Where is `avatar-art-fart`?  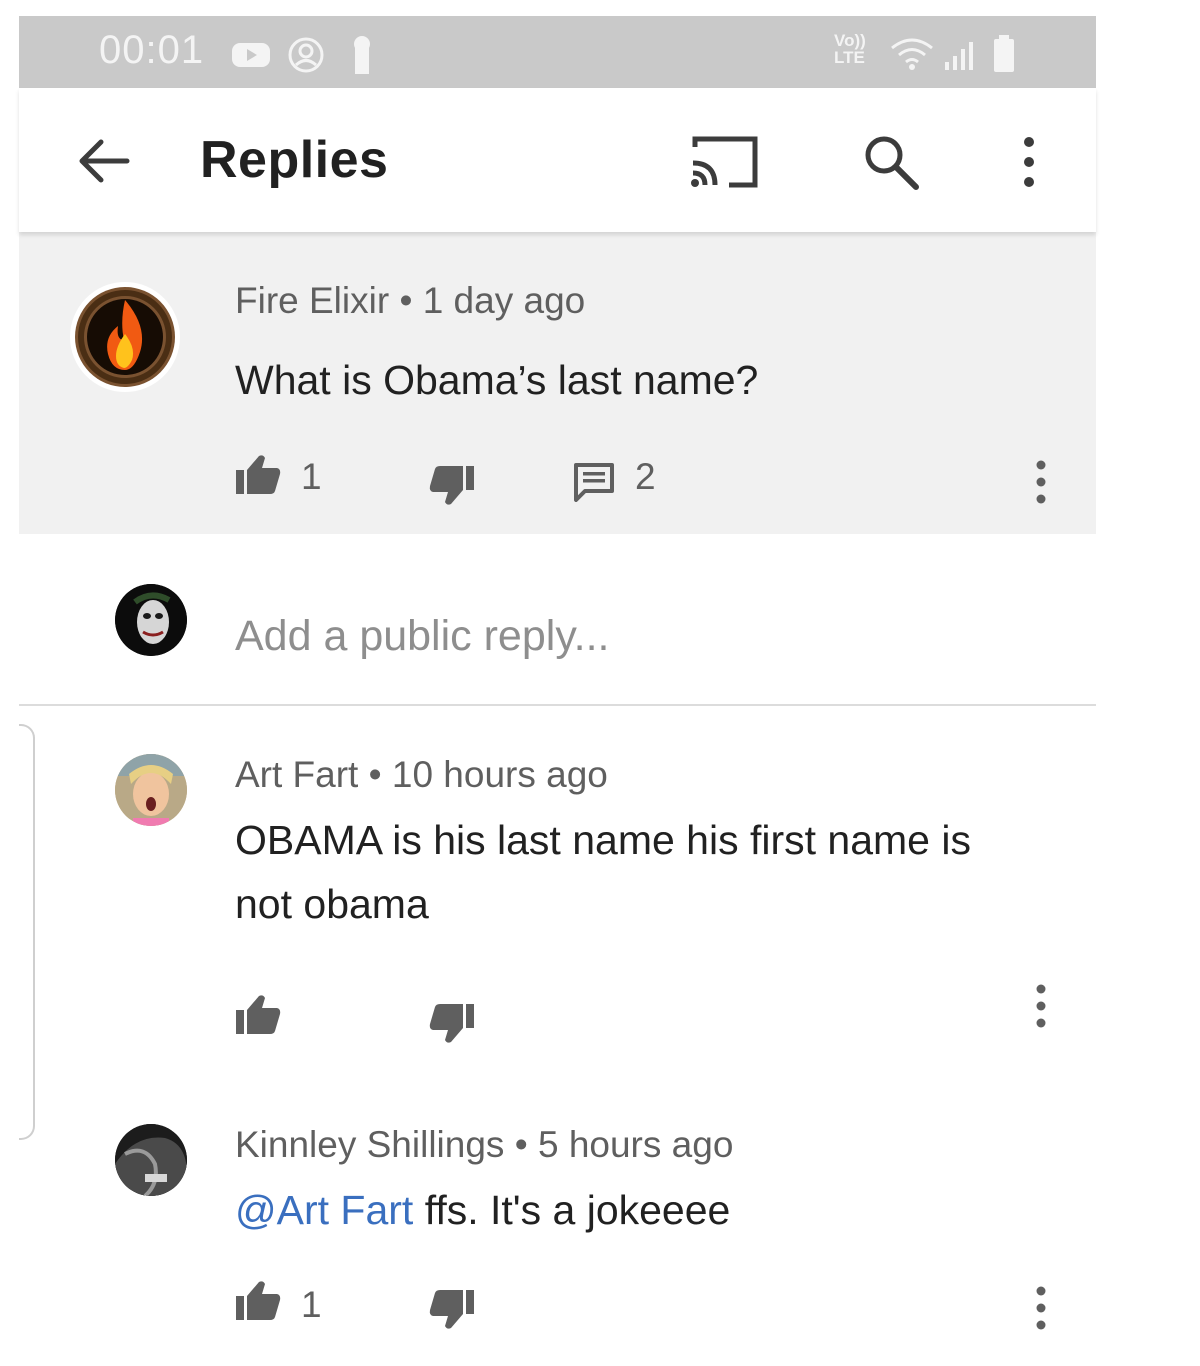
avatar-art-fart is located at coordinates (151, 790).